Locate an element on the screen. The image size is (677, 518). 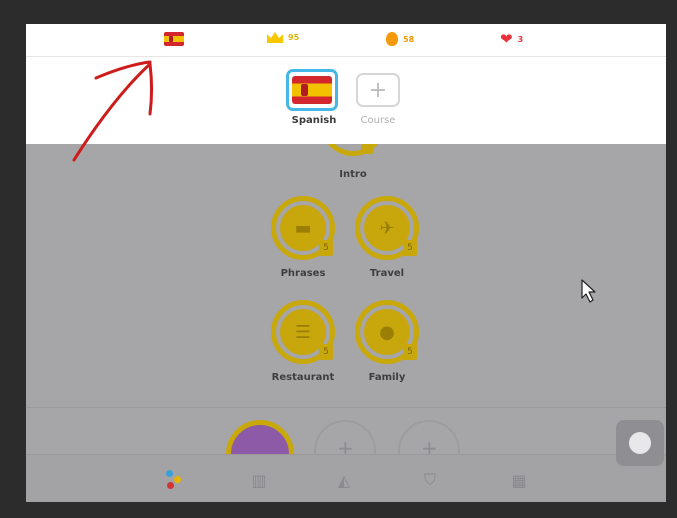
crowns-count: 95 is located at coordinates (294, 37).